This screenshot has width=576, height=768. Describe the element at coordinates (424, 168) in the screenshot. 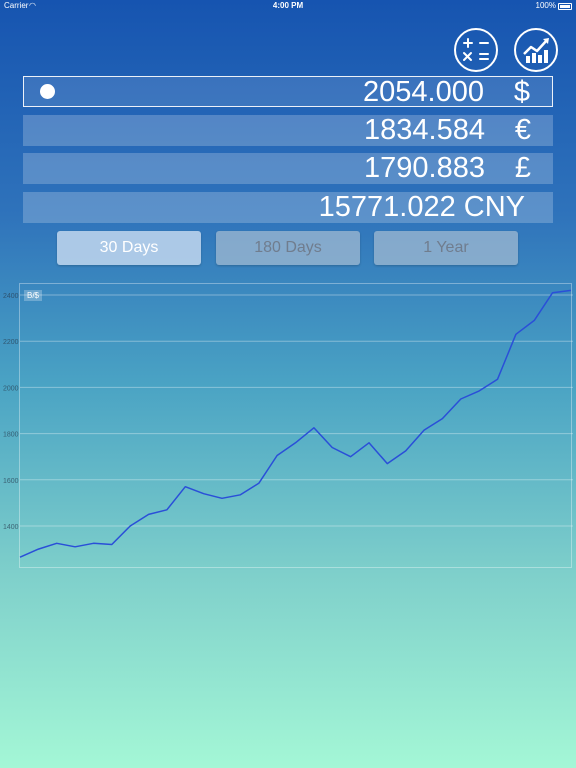

I see `rate-value: 1790.883` at that location.